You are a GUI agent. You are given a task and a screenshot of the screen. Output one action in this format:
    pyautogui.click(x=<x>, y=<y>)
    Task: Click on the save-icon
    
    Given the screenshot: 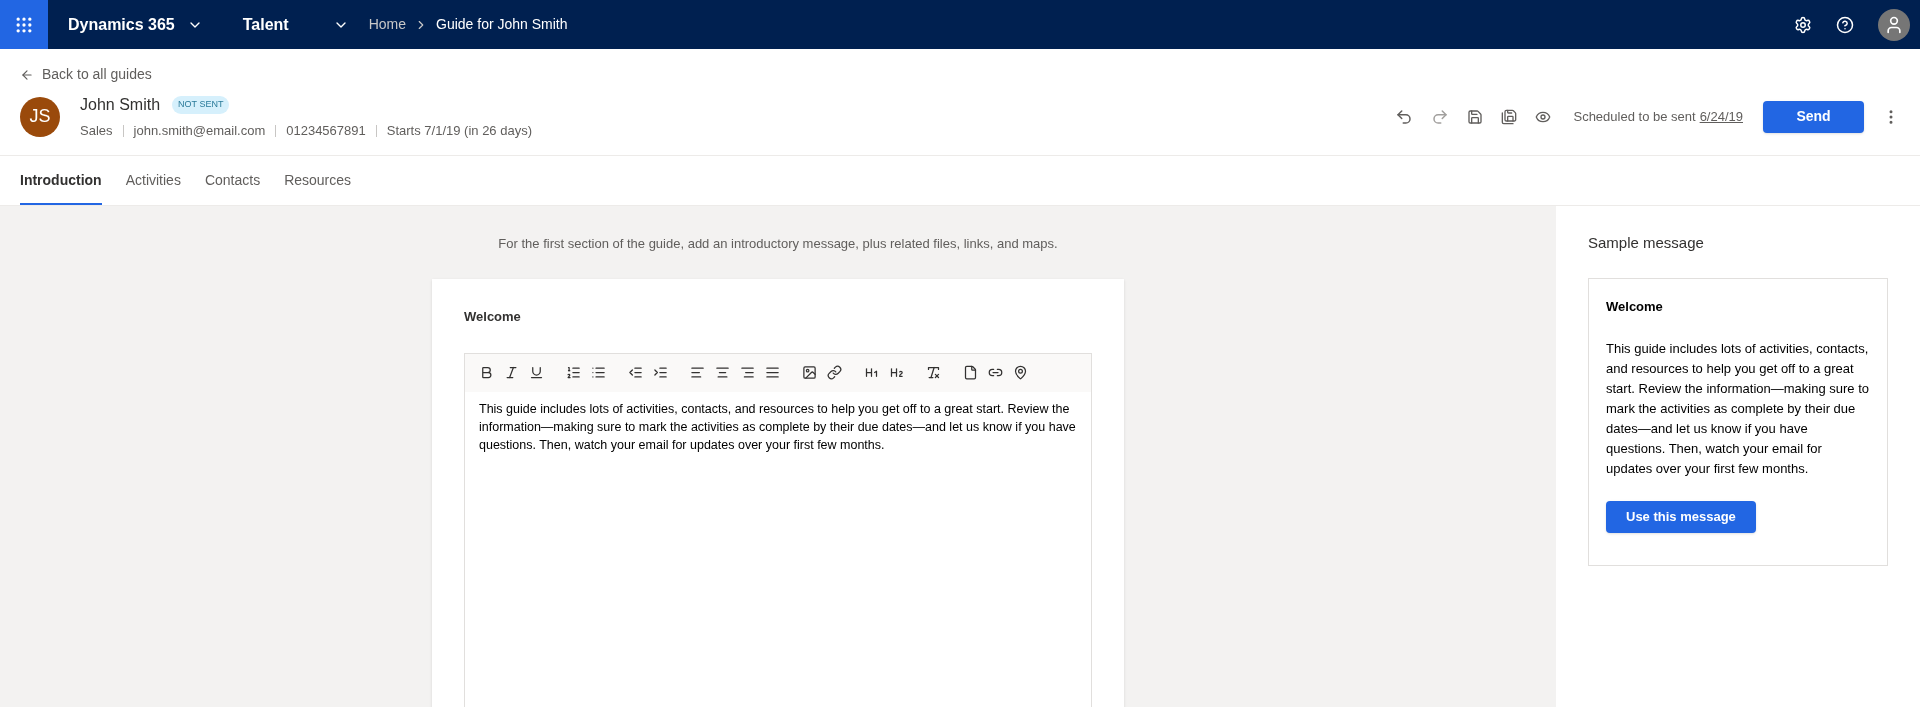 What is the action you would take?
    pyautogui.click(x=1475, y=116)
    